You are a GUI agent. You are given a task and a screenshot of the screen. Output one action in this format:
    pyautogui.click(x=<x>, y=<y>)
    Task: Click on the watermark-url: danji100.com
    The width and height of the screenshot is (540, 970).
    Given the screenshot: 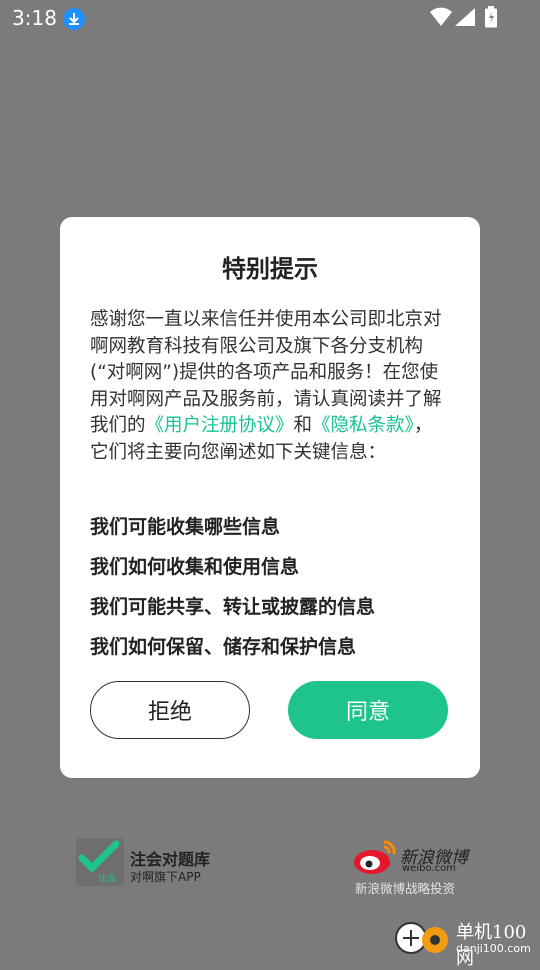 What is the action you would take?
    pyautogui.click(x=493, y=948)
    